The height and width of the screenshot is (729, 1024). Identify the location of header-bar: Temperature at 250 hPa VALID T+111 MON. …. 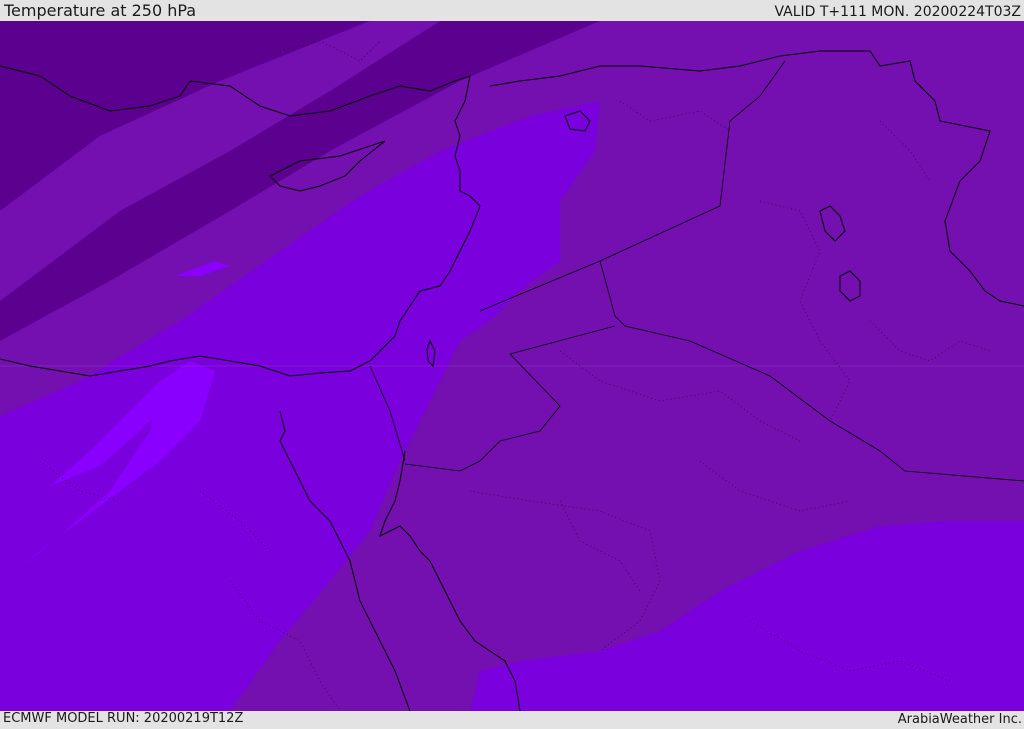
(512, 10).